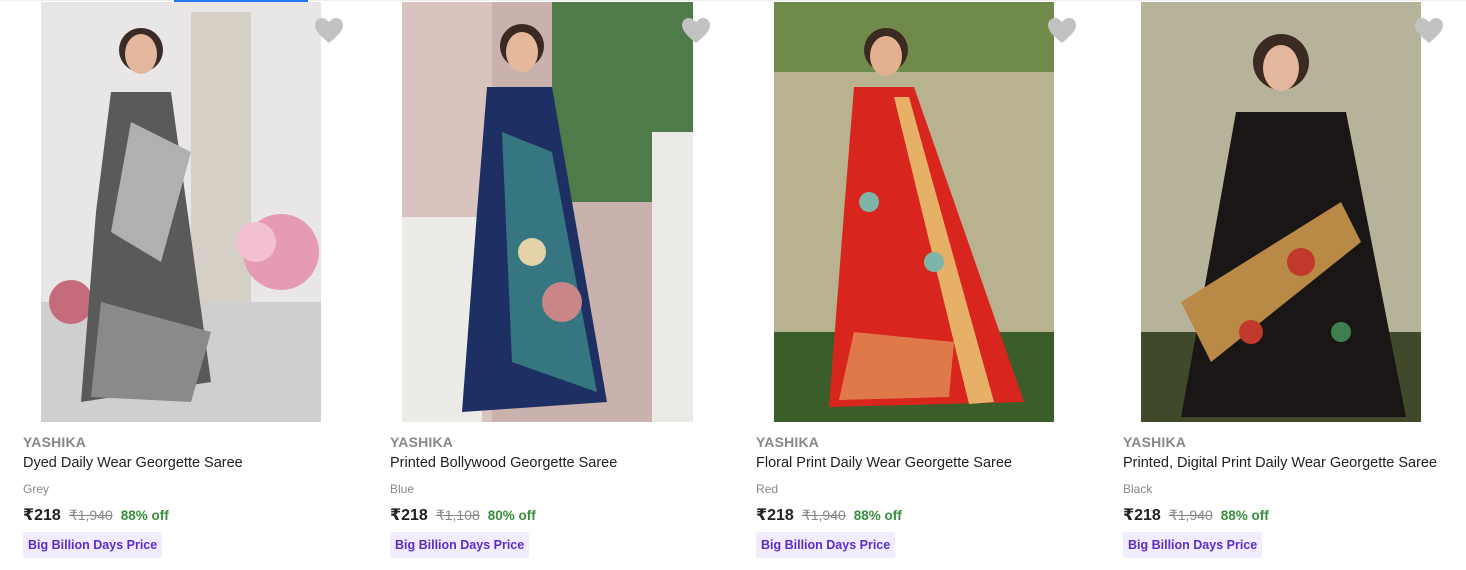 The image size is (1466, 570). Describe the element at coordinates (183, 463) in the screenshot. I see `product-title: Dyed Daily Wear Georgette Saree` at that location.